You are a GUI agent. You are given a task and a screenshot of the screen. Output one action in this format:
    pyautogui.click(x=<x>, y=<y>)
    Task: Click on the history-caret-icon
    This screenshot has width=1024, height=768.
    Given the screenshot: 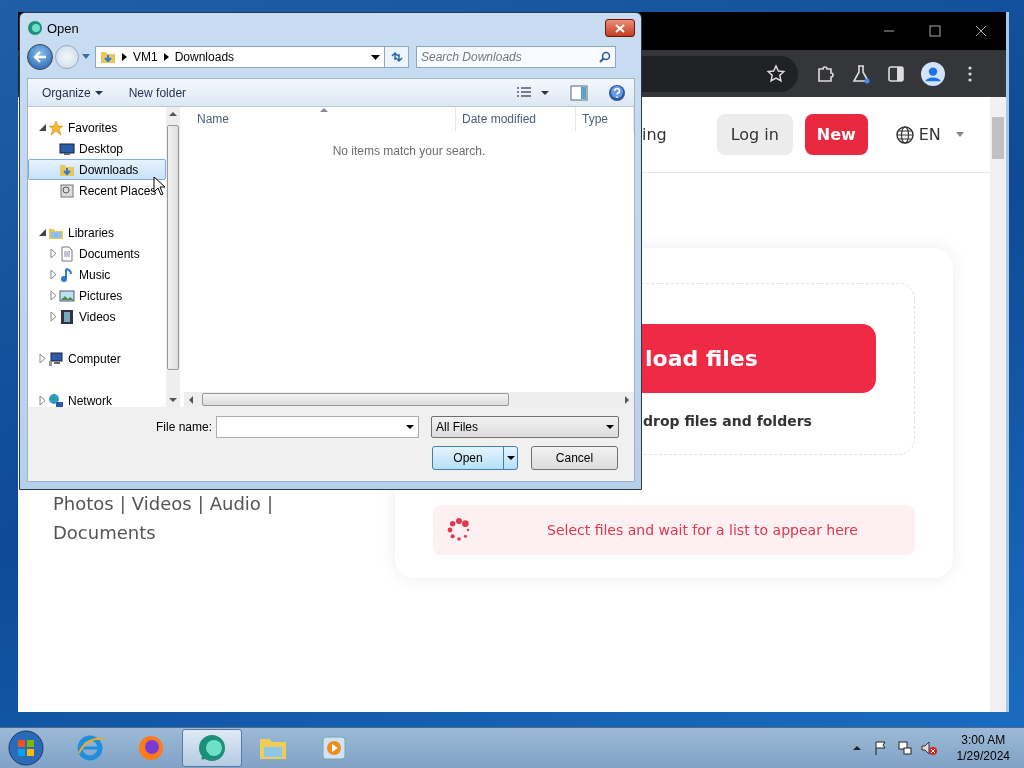 What is the action you would take?
    pyautogui.click(x=86, y=57)
    